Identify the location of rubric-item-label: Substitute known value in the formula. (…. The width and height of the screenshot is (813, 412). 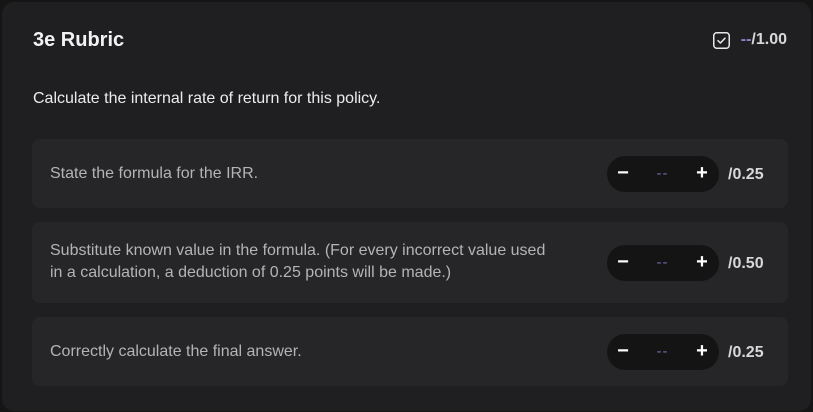
(297, 262).